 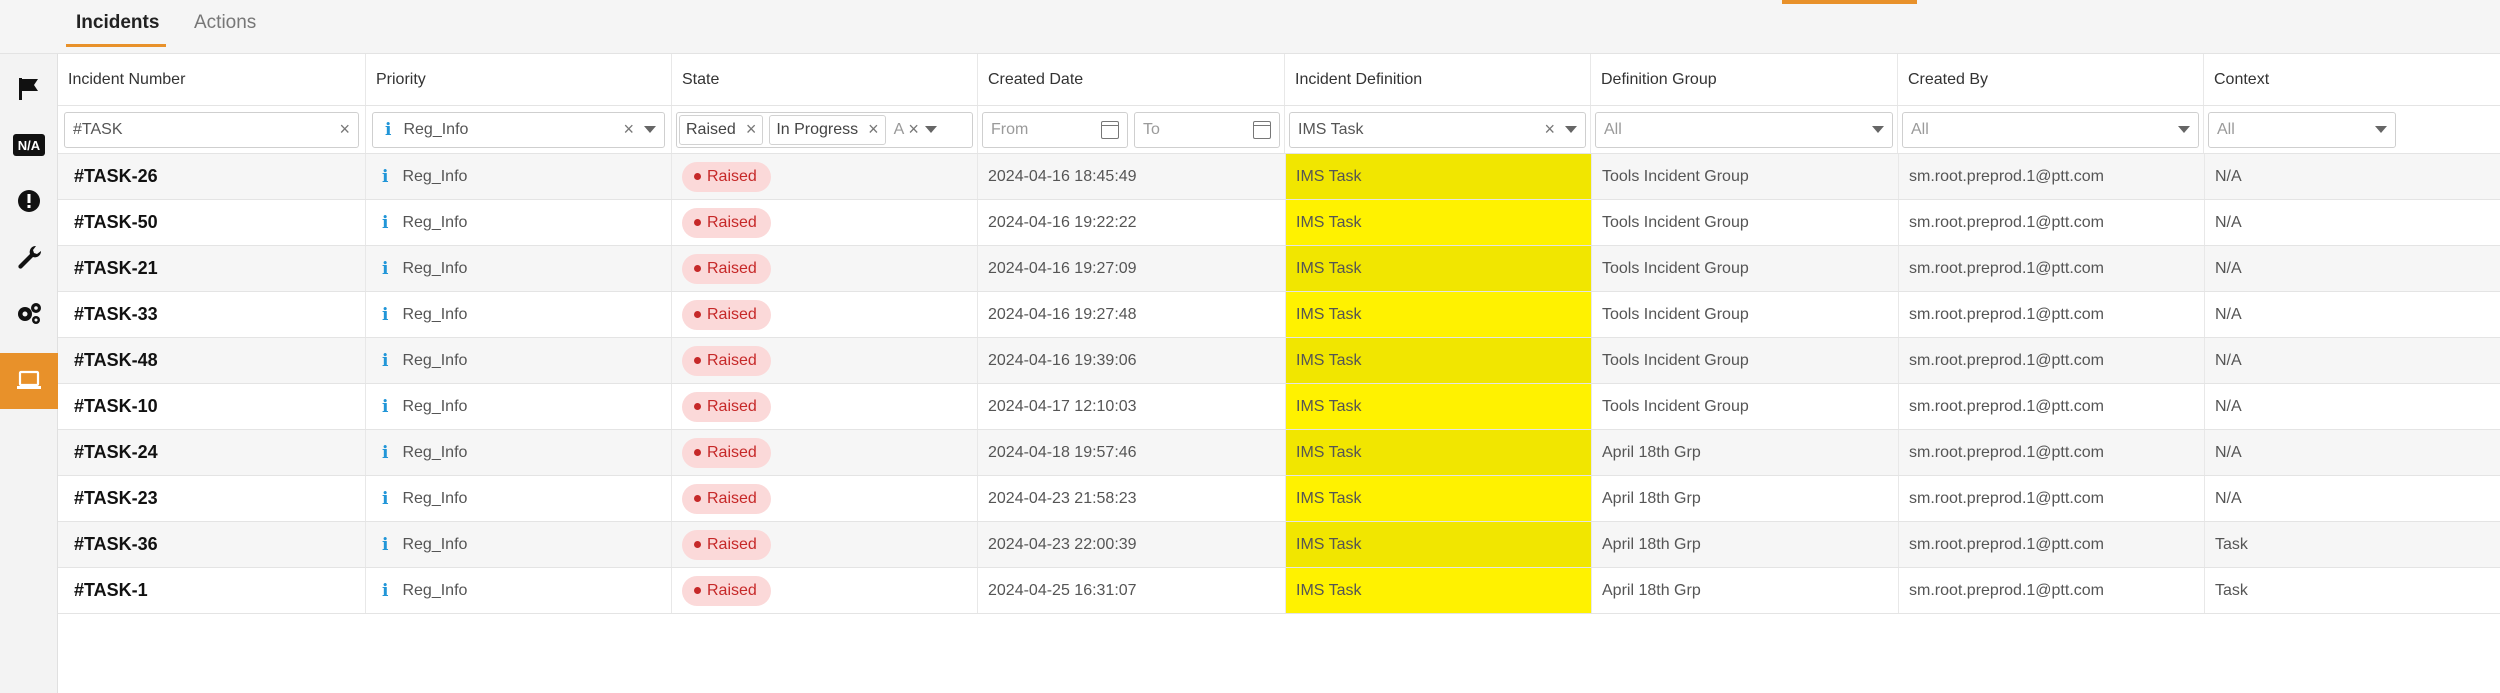 What do you see at coordinates (29, 381) in the screenshot?
I see `sidebar-item-incidents` at bounding box center [29, 381].